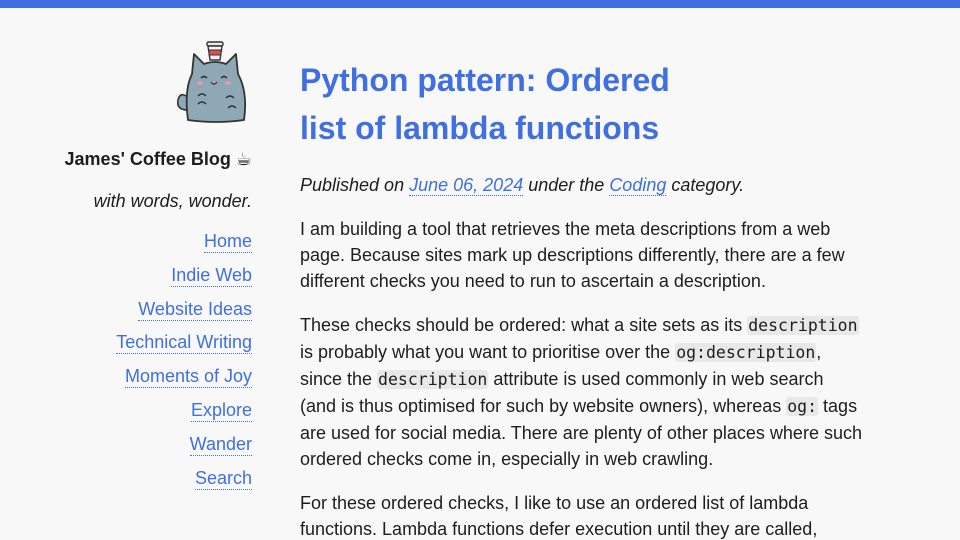  Describe the element at coordinates (188, 377) in the screenshot. I see `nav-moments-of-joy-link: Moments of Joy` at that location.